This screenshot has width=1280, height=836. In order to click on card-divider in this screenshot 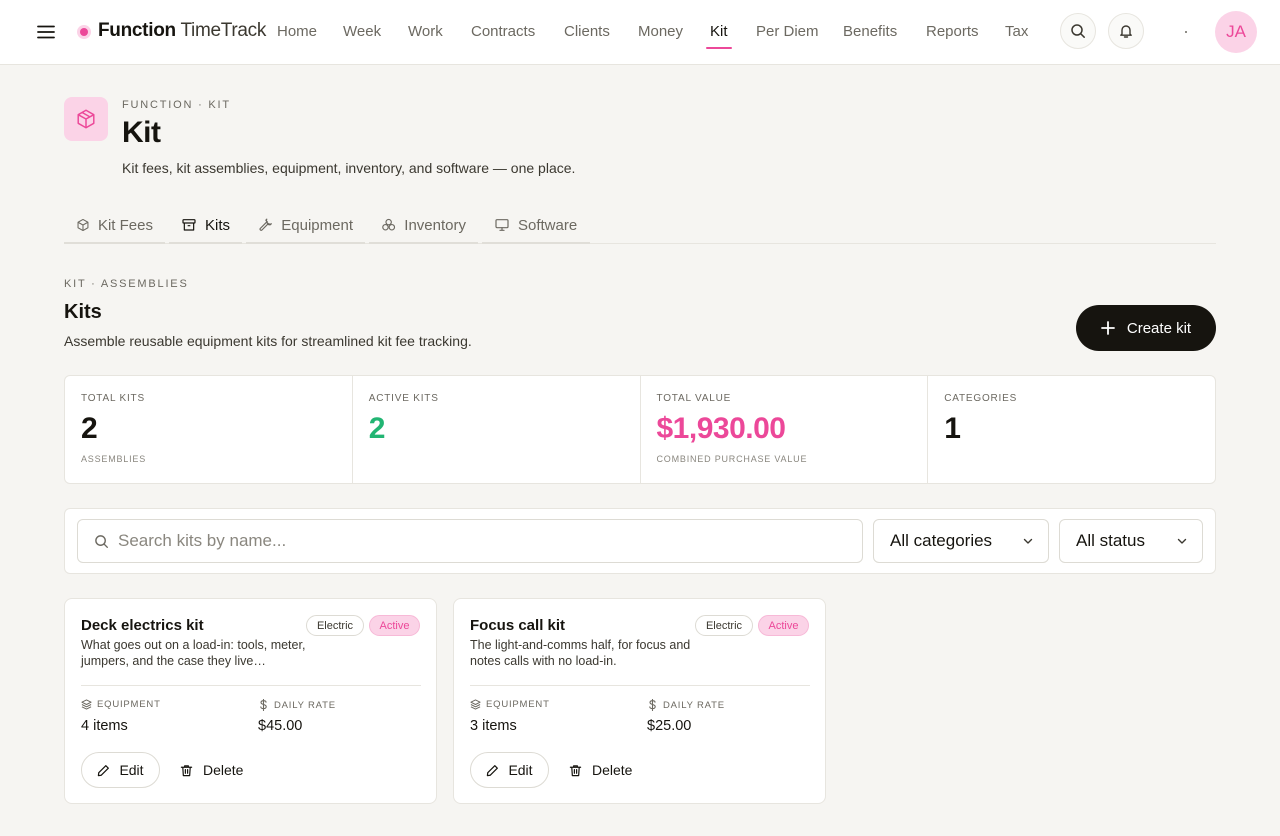, I will do `click(251, 685)`.